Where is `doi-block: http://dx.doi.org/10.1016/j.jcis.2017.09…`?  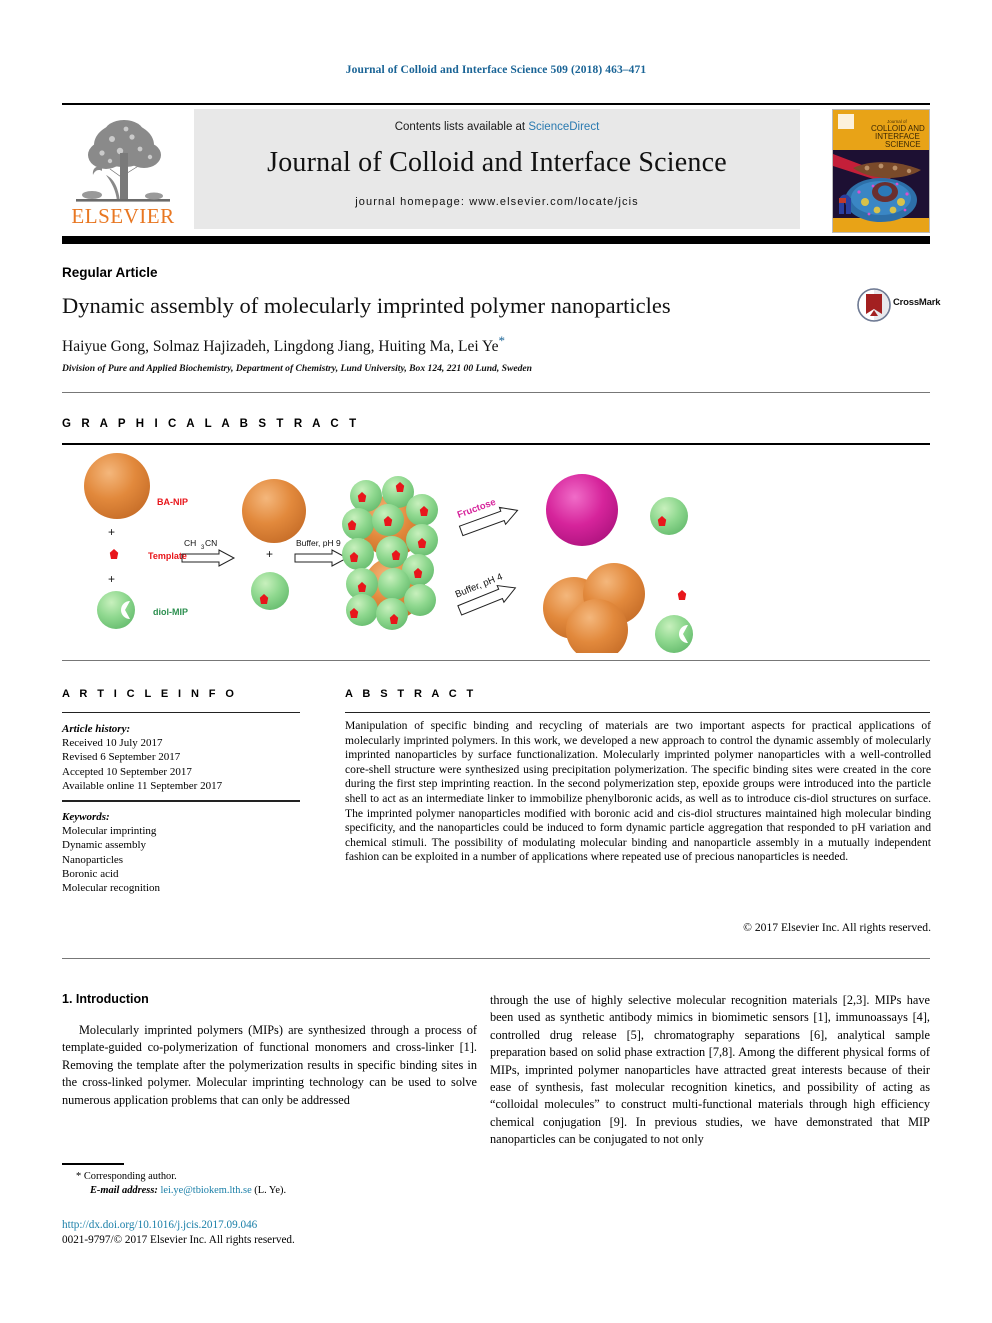
doi-block: http://dx.doi.org/10.1016/j.jcis.2017.09… is located at coordinates (272, 1233).